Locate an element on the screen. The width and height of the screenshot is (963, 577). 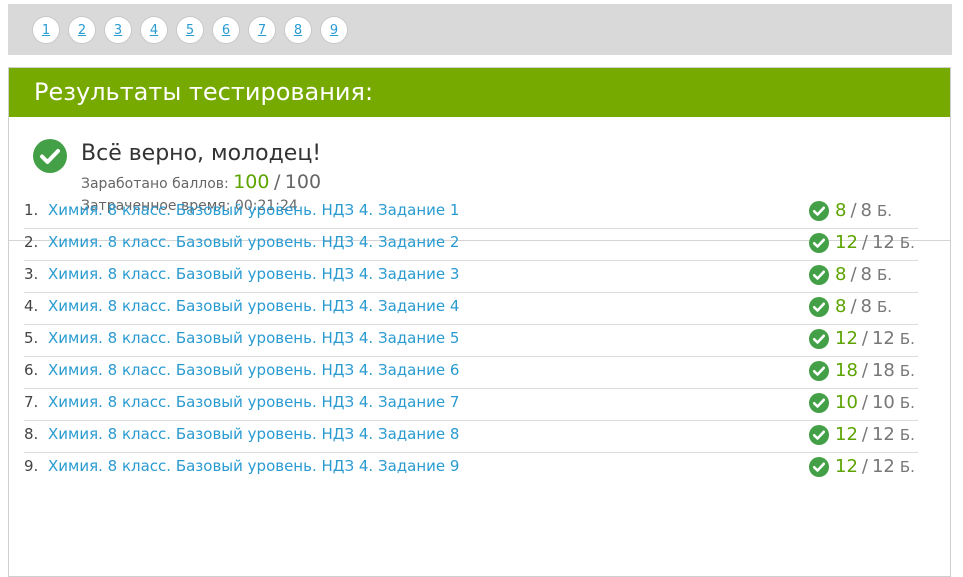
pagination-bar: 1 2 3 4 5 6 7 8 9 is located at coordinates (480, 29).